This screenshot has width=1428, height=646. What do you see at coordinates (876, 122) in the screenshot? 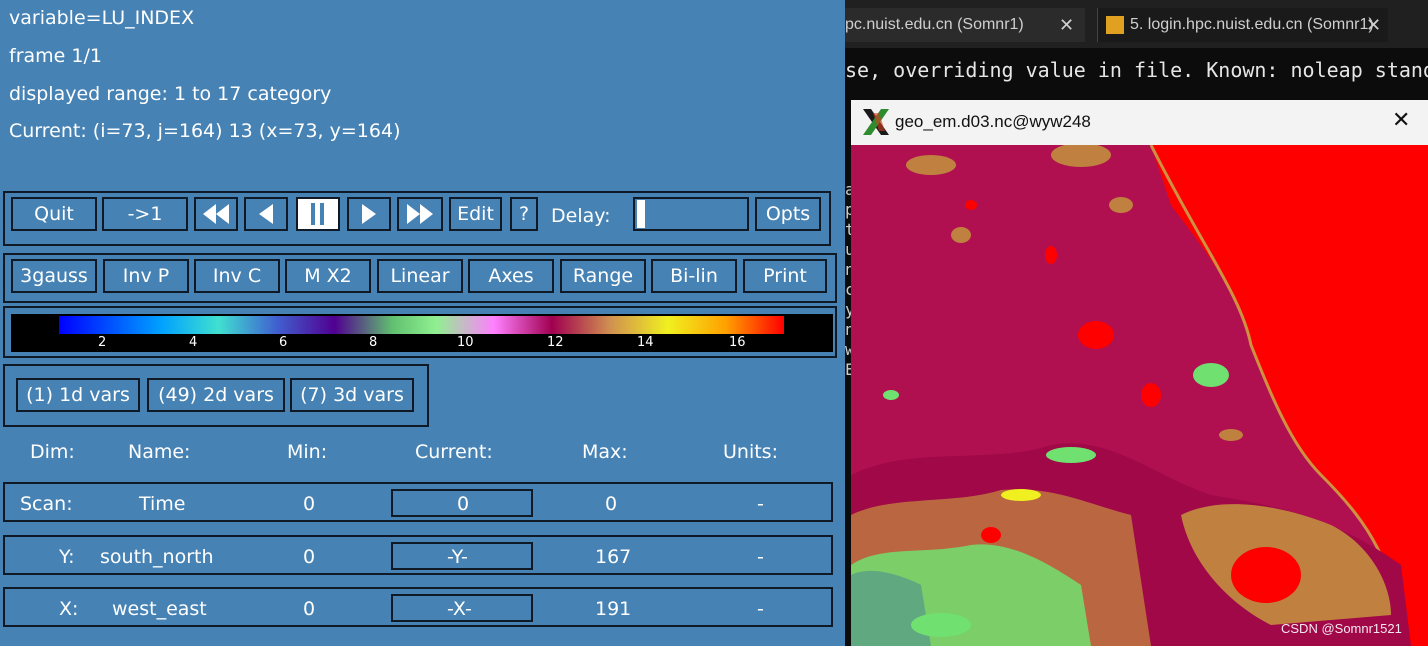
I see `x11-icon` at bounding box center [876, 122].